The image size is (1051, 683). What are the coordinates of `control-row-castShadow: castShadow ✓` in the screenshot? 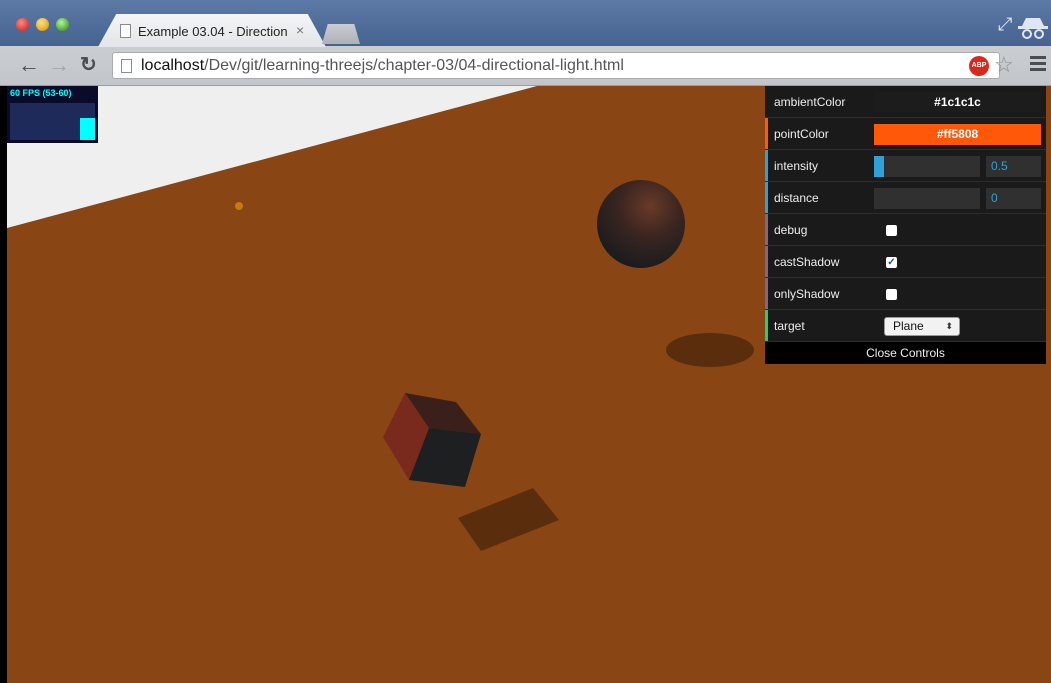 It's located at (905, 262).